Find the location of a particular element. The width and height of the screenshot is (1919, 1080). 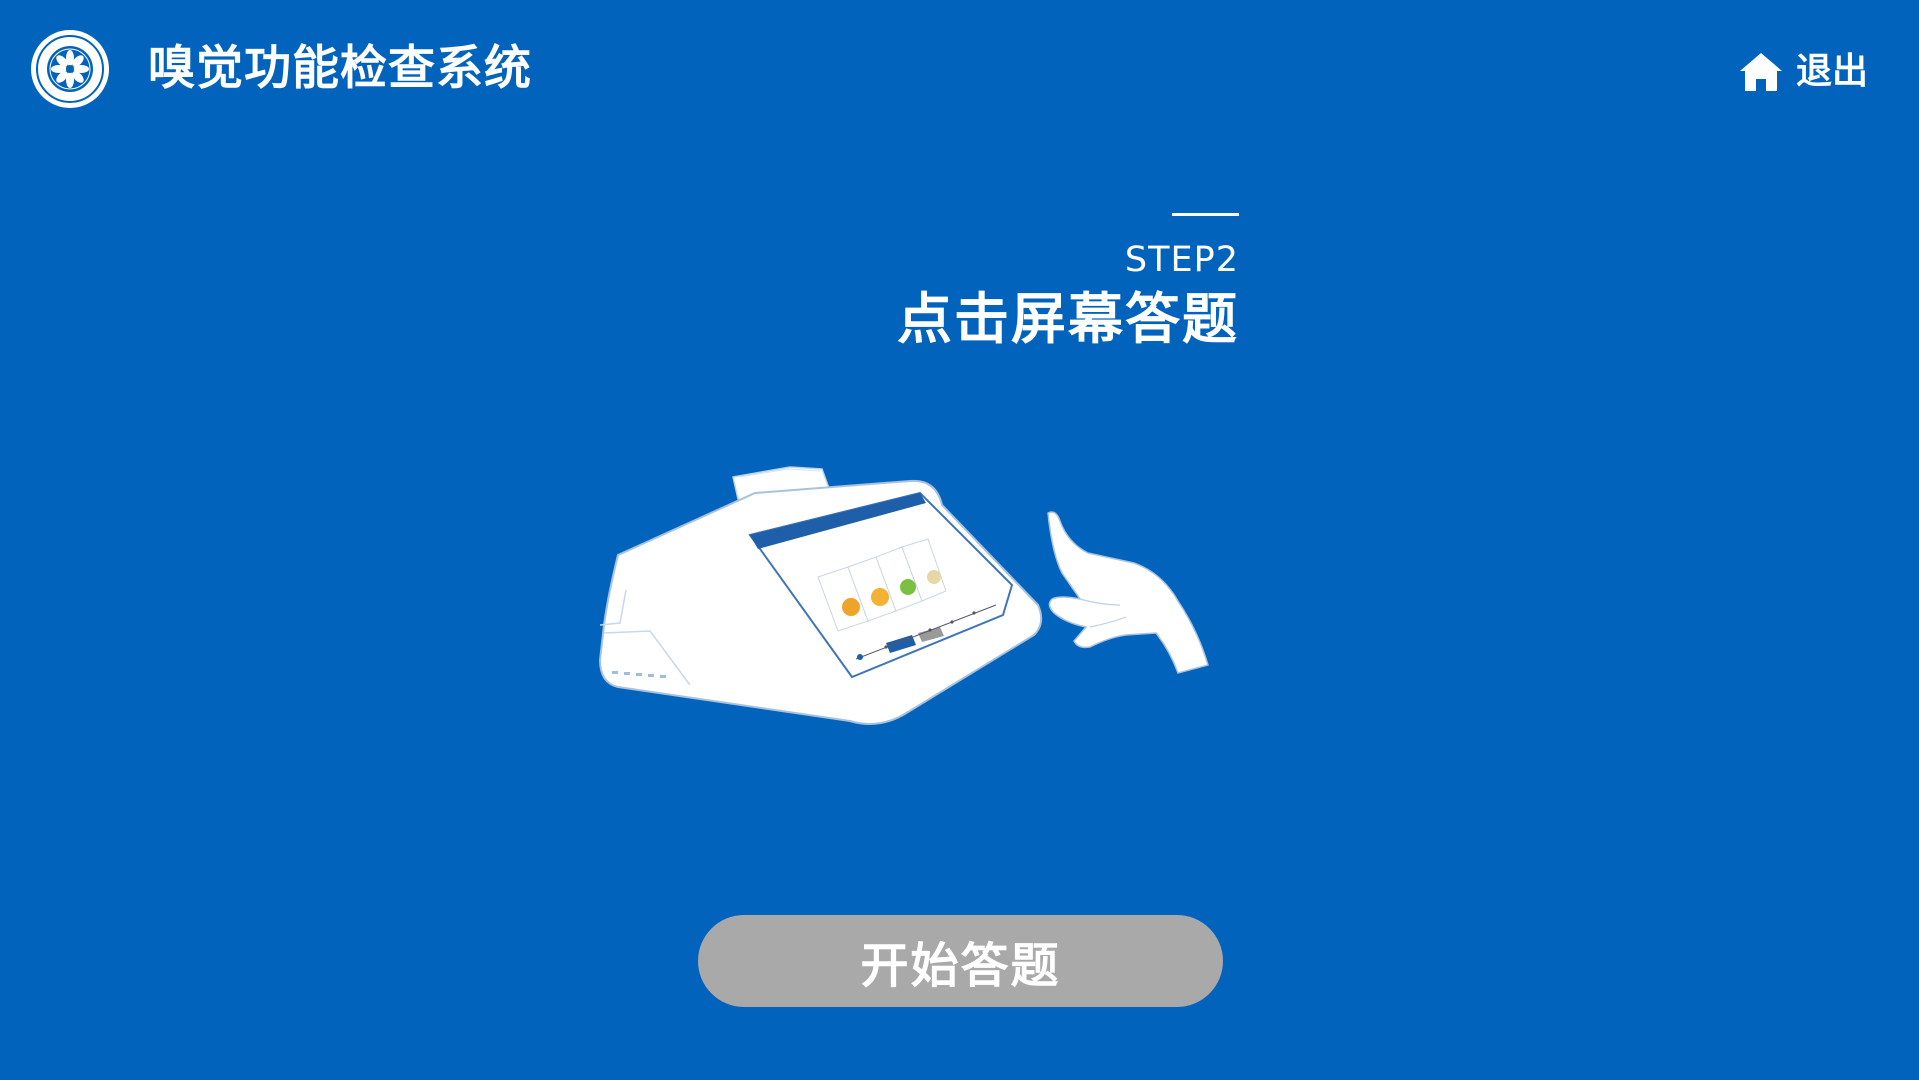

start-answer-label: 开始答题 is located at coordinates (960, 966).